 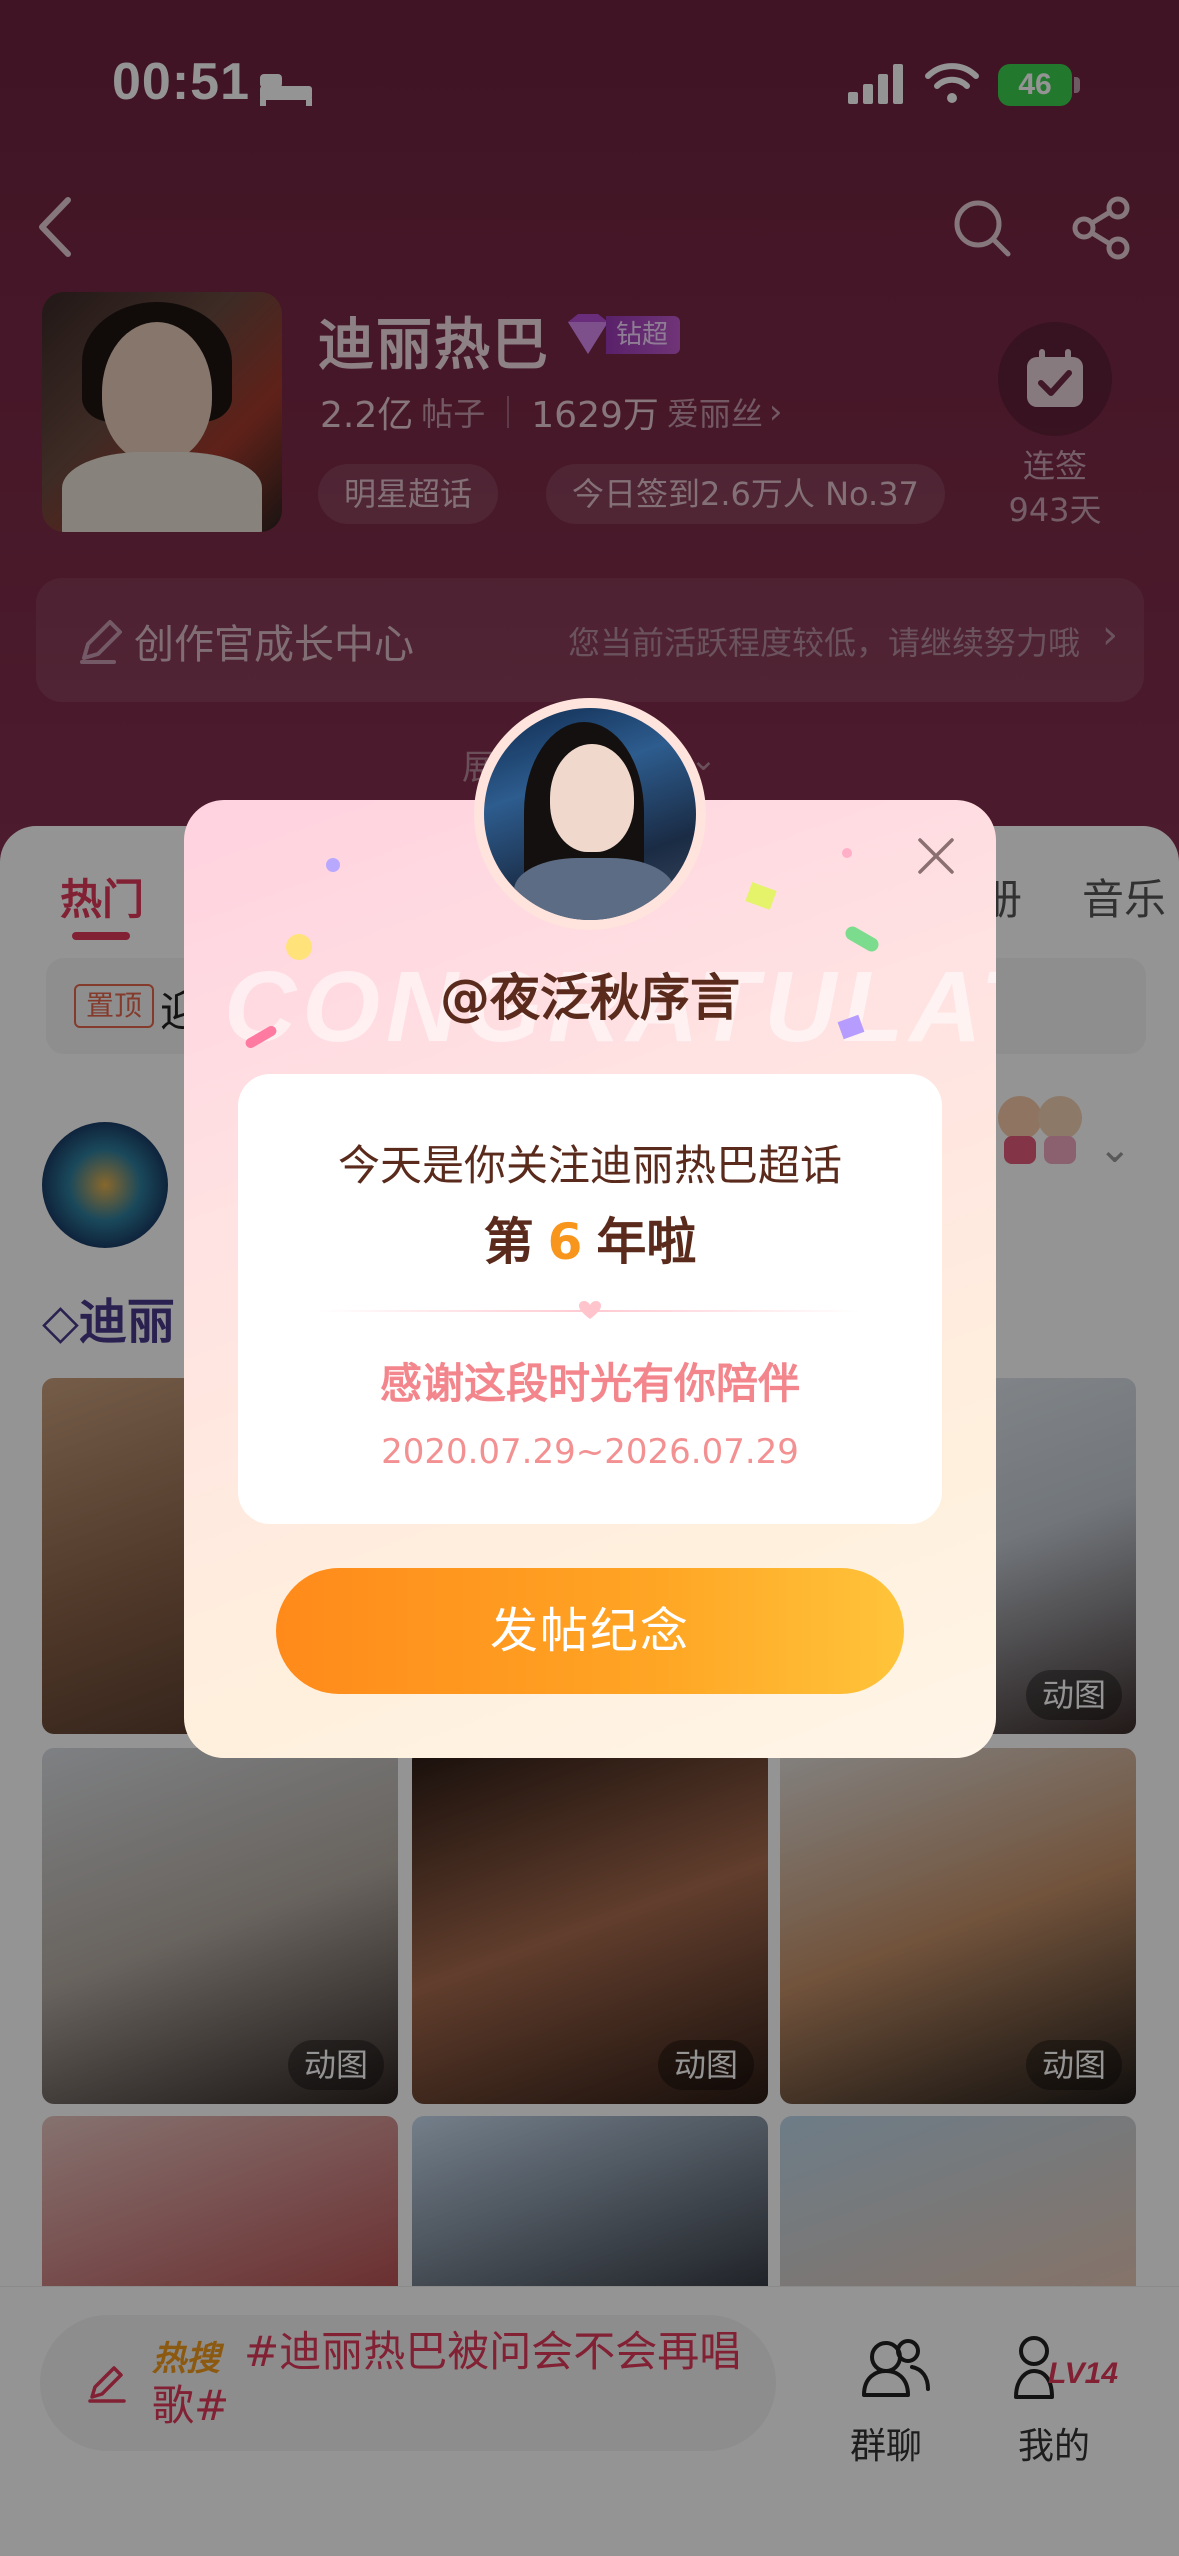 What do you see at coordinates (589, 1165) in the screenshot?
I see `follow-message: 今天是你关注迪丽热巴超话` at bounding box center [589, 1165].